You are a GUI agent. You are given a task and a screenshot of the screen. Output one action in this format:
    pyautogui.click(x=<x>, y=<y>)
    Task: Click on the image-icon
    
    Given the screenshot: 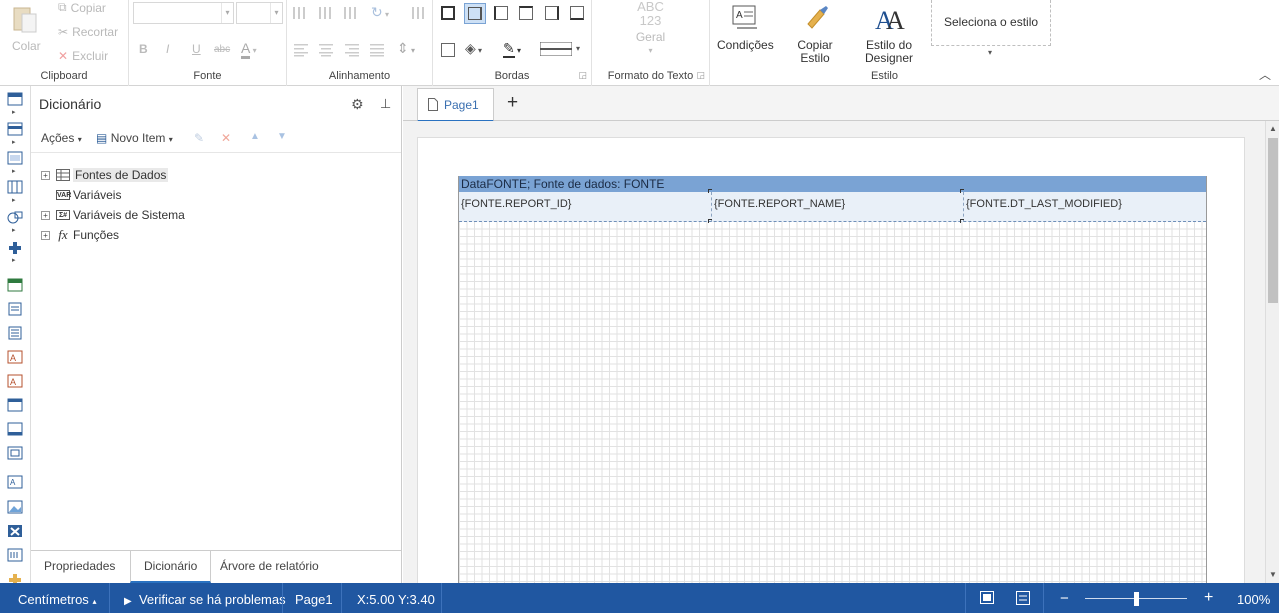 What is the action you would take?
    pyautogui.click(x=15, y=507)
    